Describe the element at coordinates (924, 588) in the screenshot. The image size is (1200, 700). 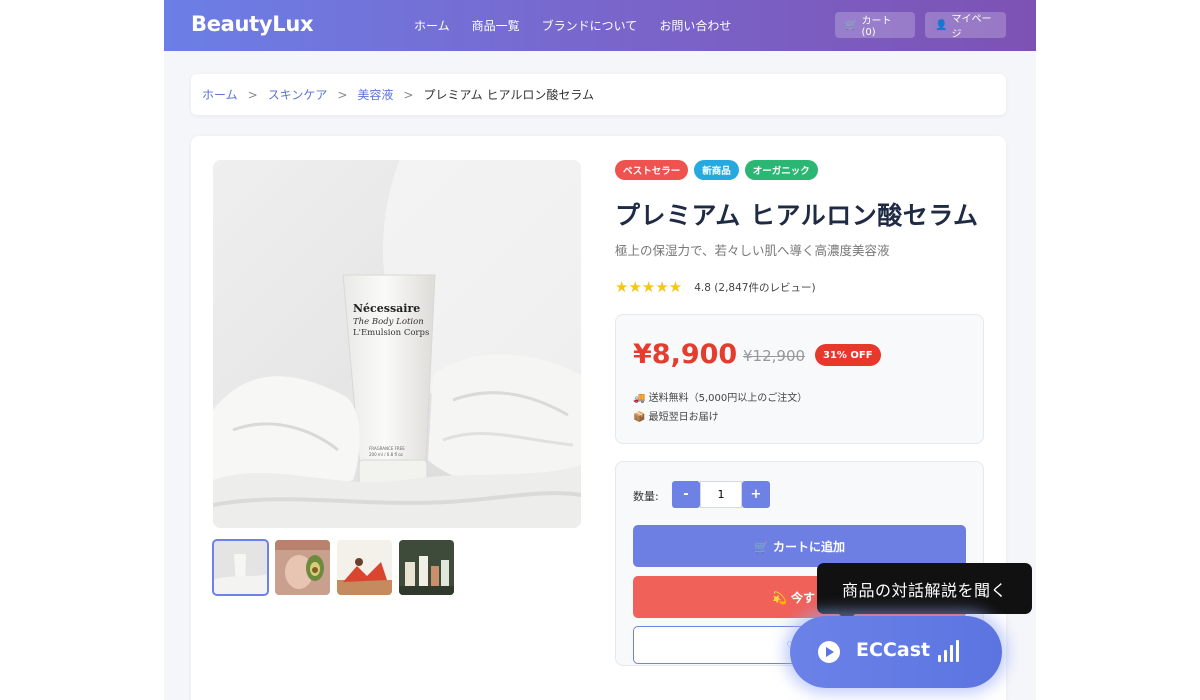
I see `eccast-tooltip: 商品の対話解説を聞く` at that location.